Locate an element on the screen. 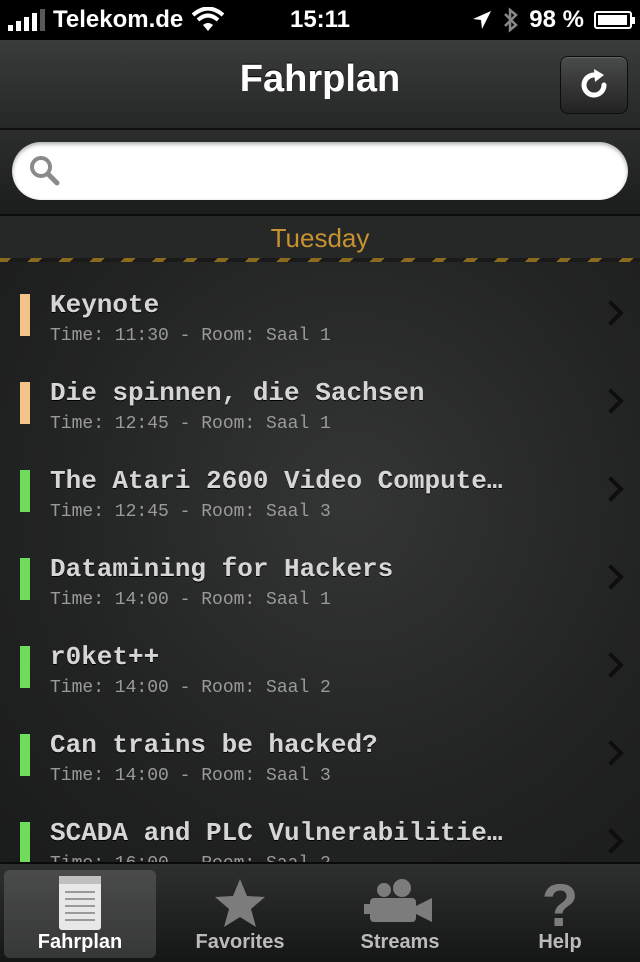 Image resolution: width=640 pixels, height=962 pixels. status-right: 98 % is located at coordinates (553, 20).